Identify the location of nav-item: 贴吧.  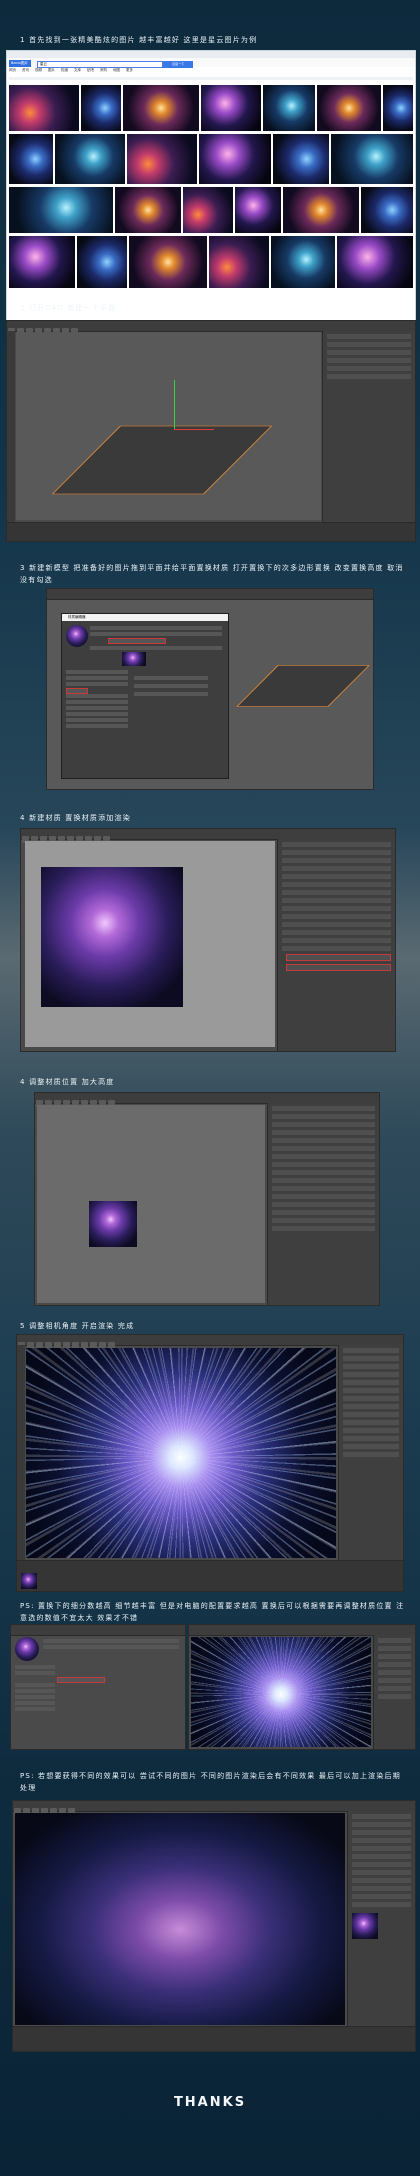
(90, 71).